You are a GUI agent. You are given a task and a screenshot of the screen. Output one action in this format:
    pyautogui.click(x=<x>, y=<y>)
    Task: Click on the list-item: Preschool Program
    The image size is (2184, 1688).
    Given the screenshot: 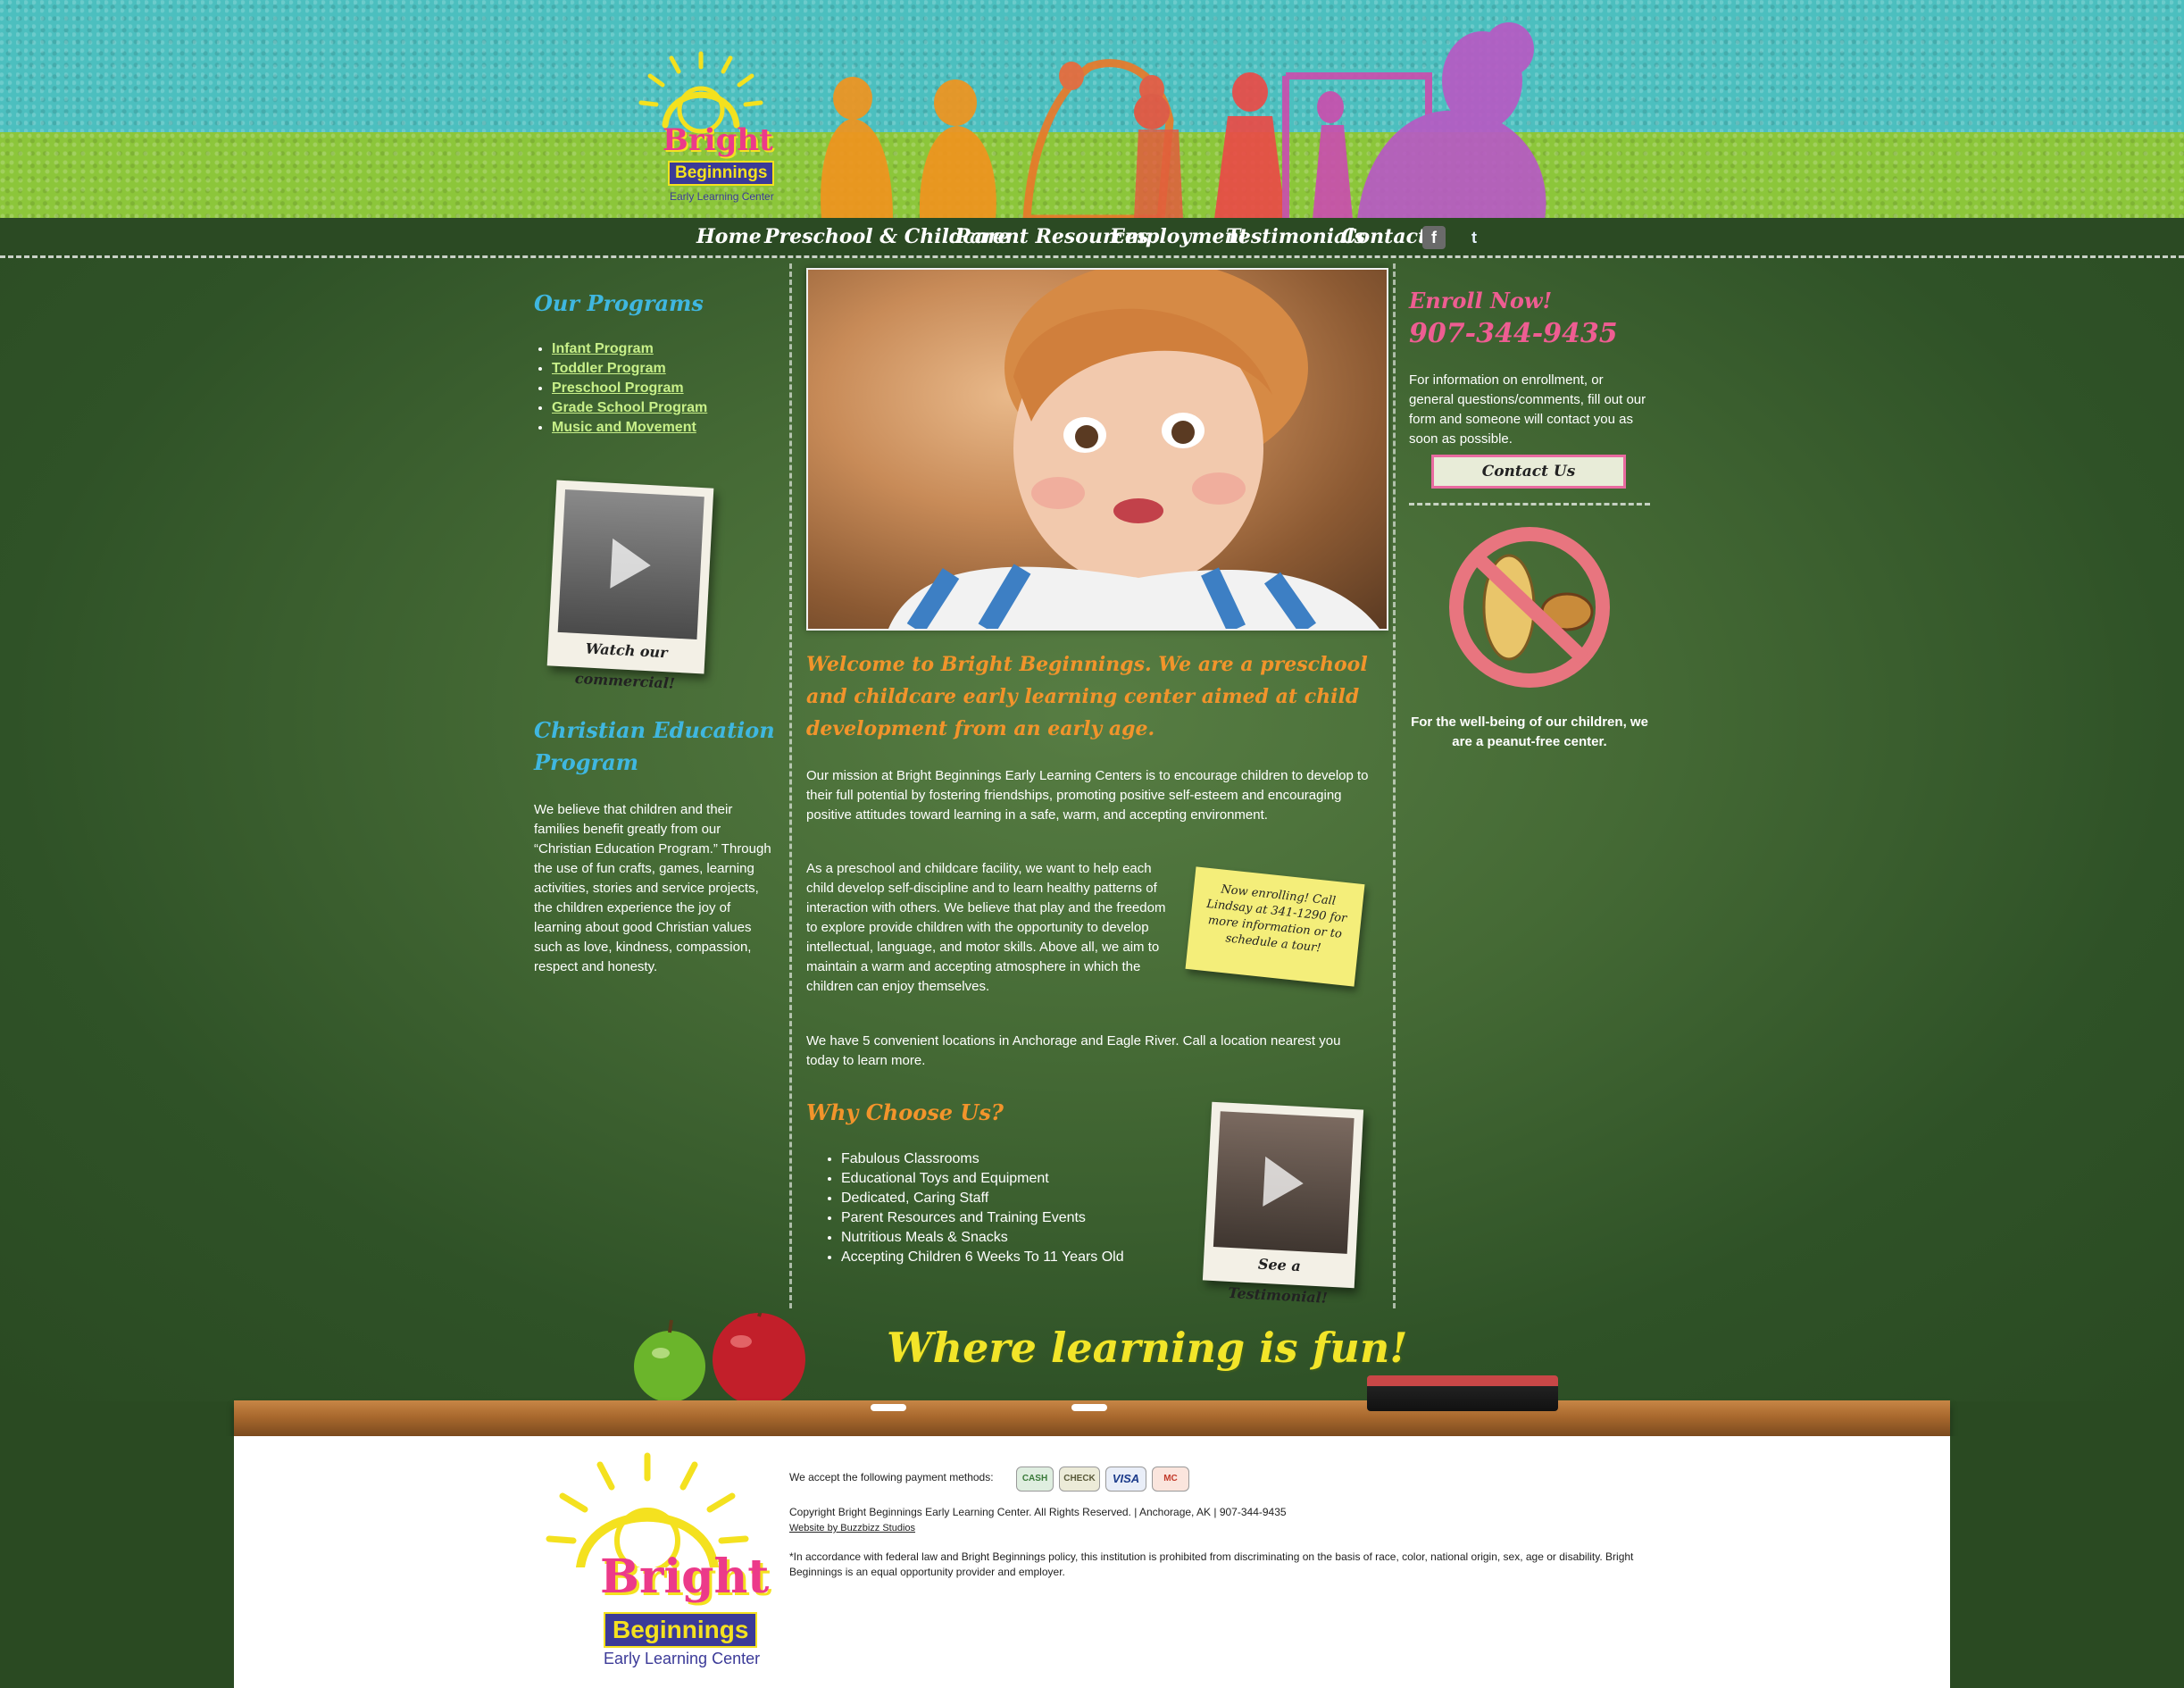 What is the action you would take?
    pyautogui.click(x=663, y=388)
    